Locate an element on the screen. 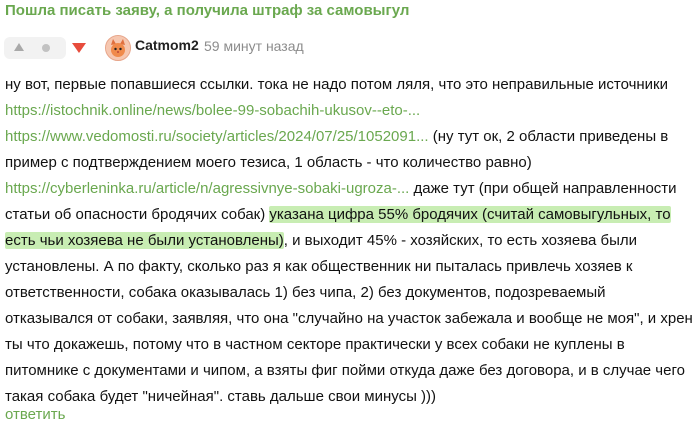 This screenshot has width=700, height=424. comment-text: статьи об опасности бродячих собак) is located at coordinates (137, 214).